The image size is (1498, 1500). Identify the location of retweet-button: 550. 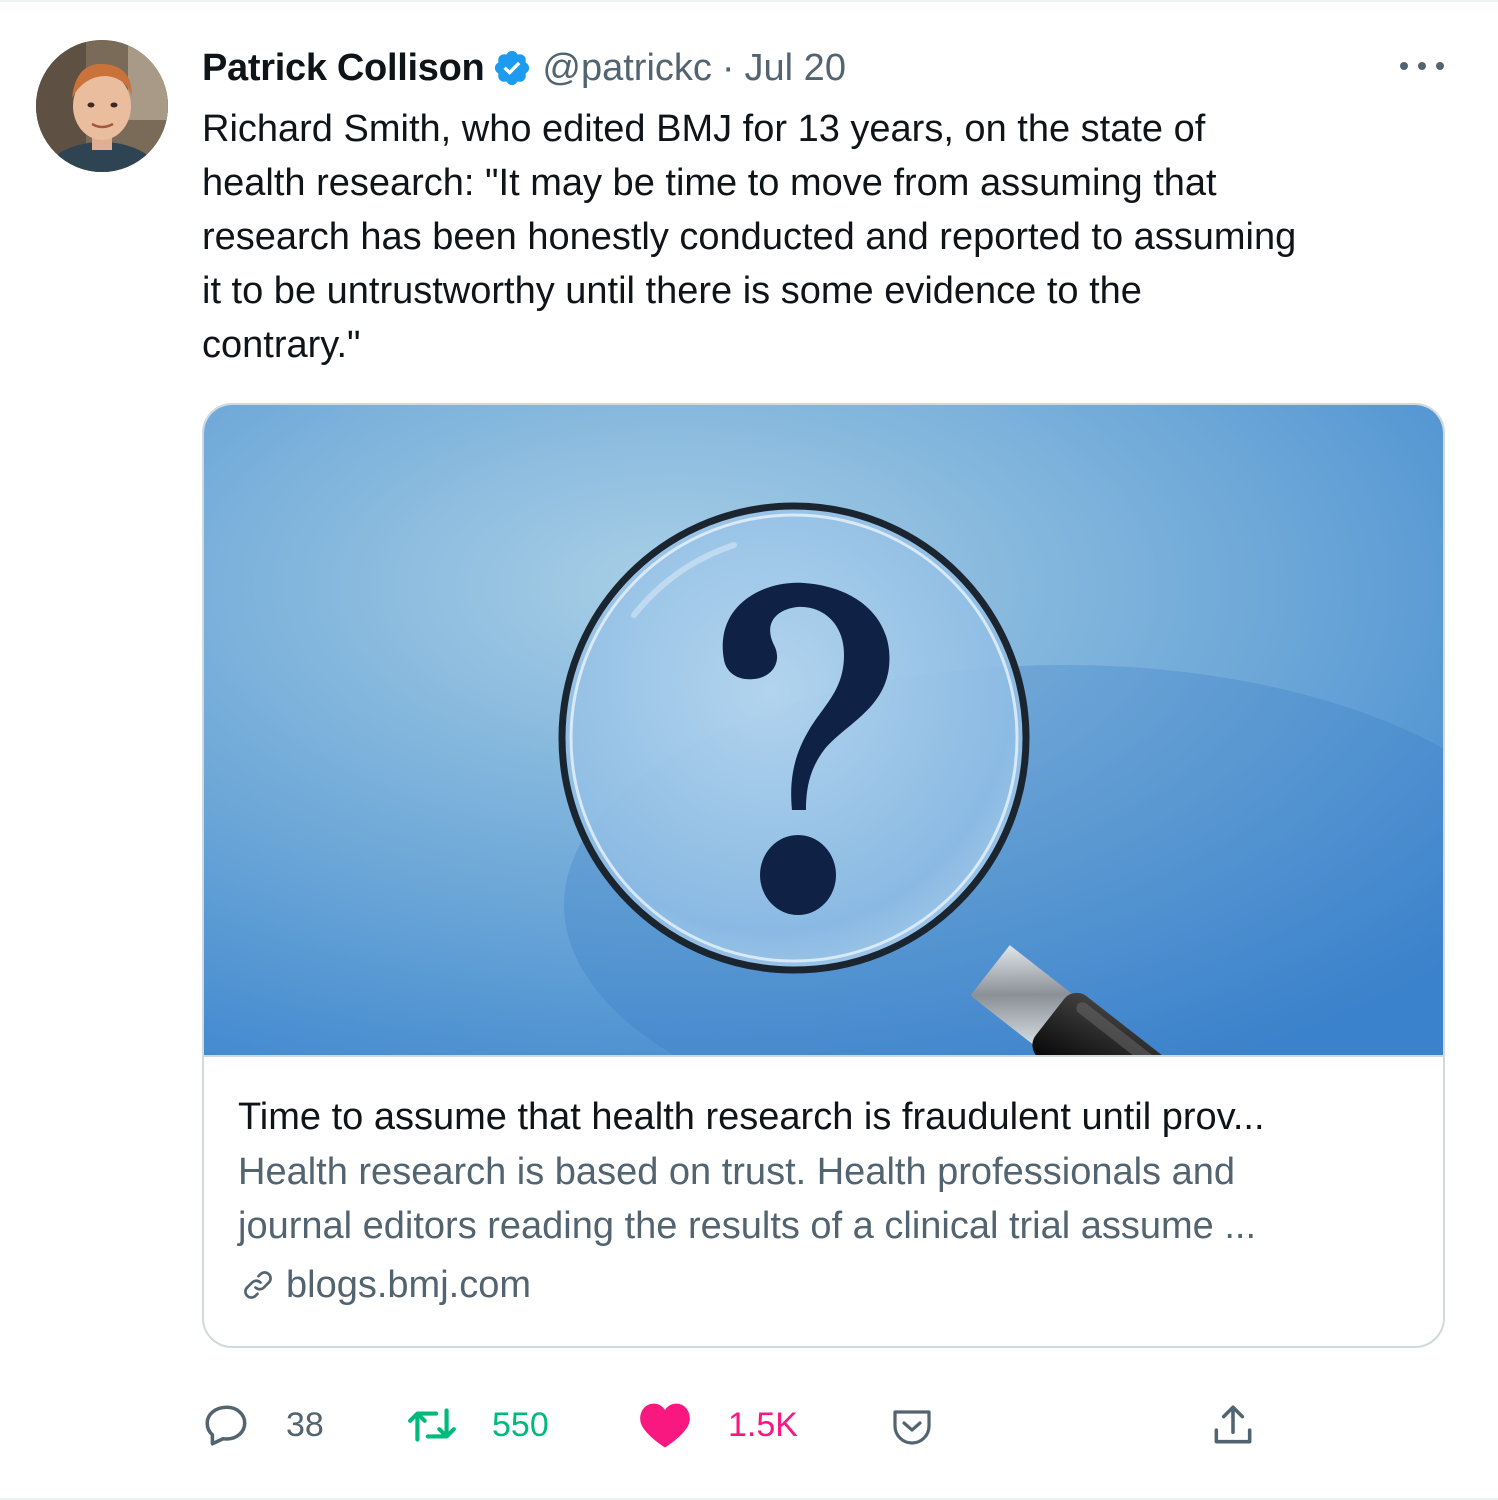
(476, 1425).